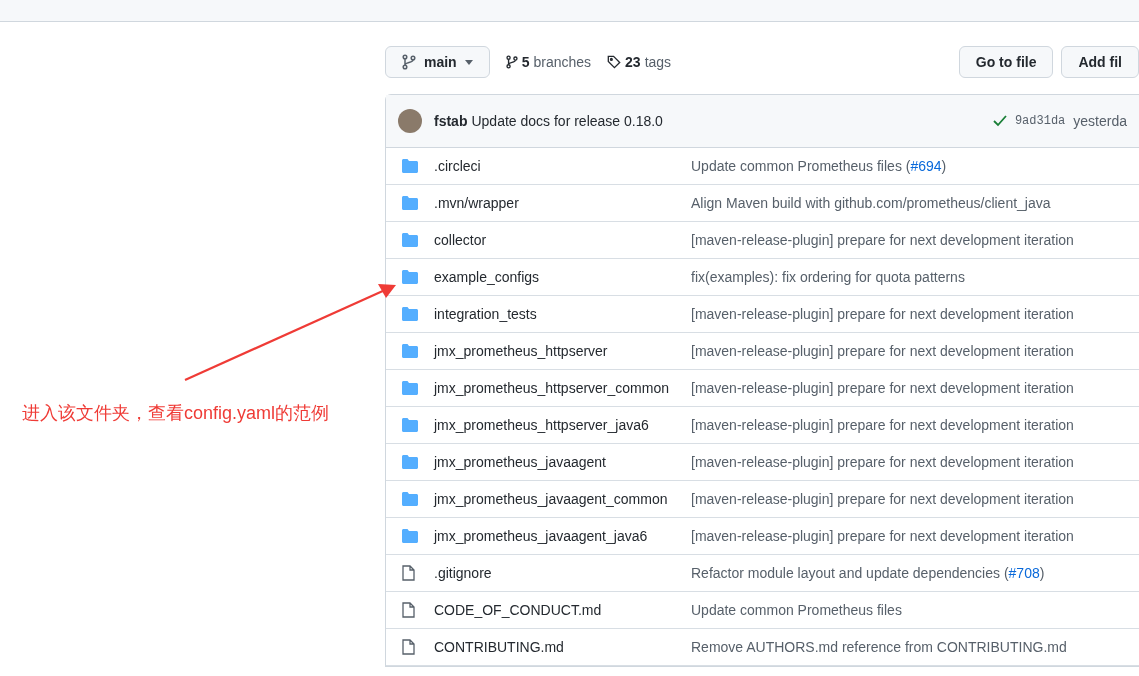 The height and width of the screenshot is (676, 1139). I want to click on tags-link: 23 tags, so click(639, 62).